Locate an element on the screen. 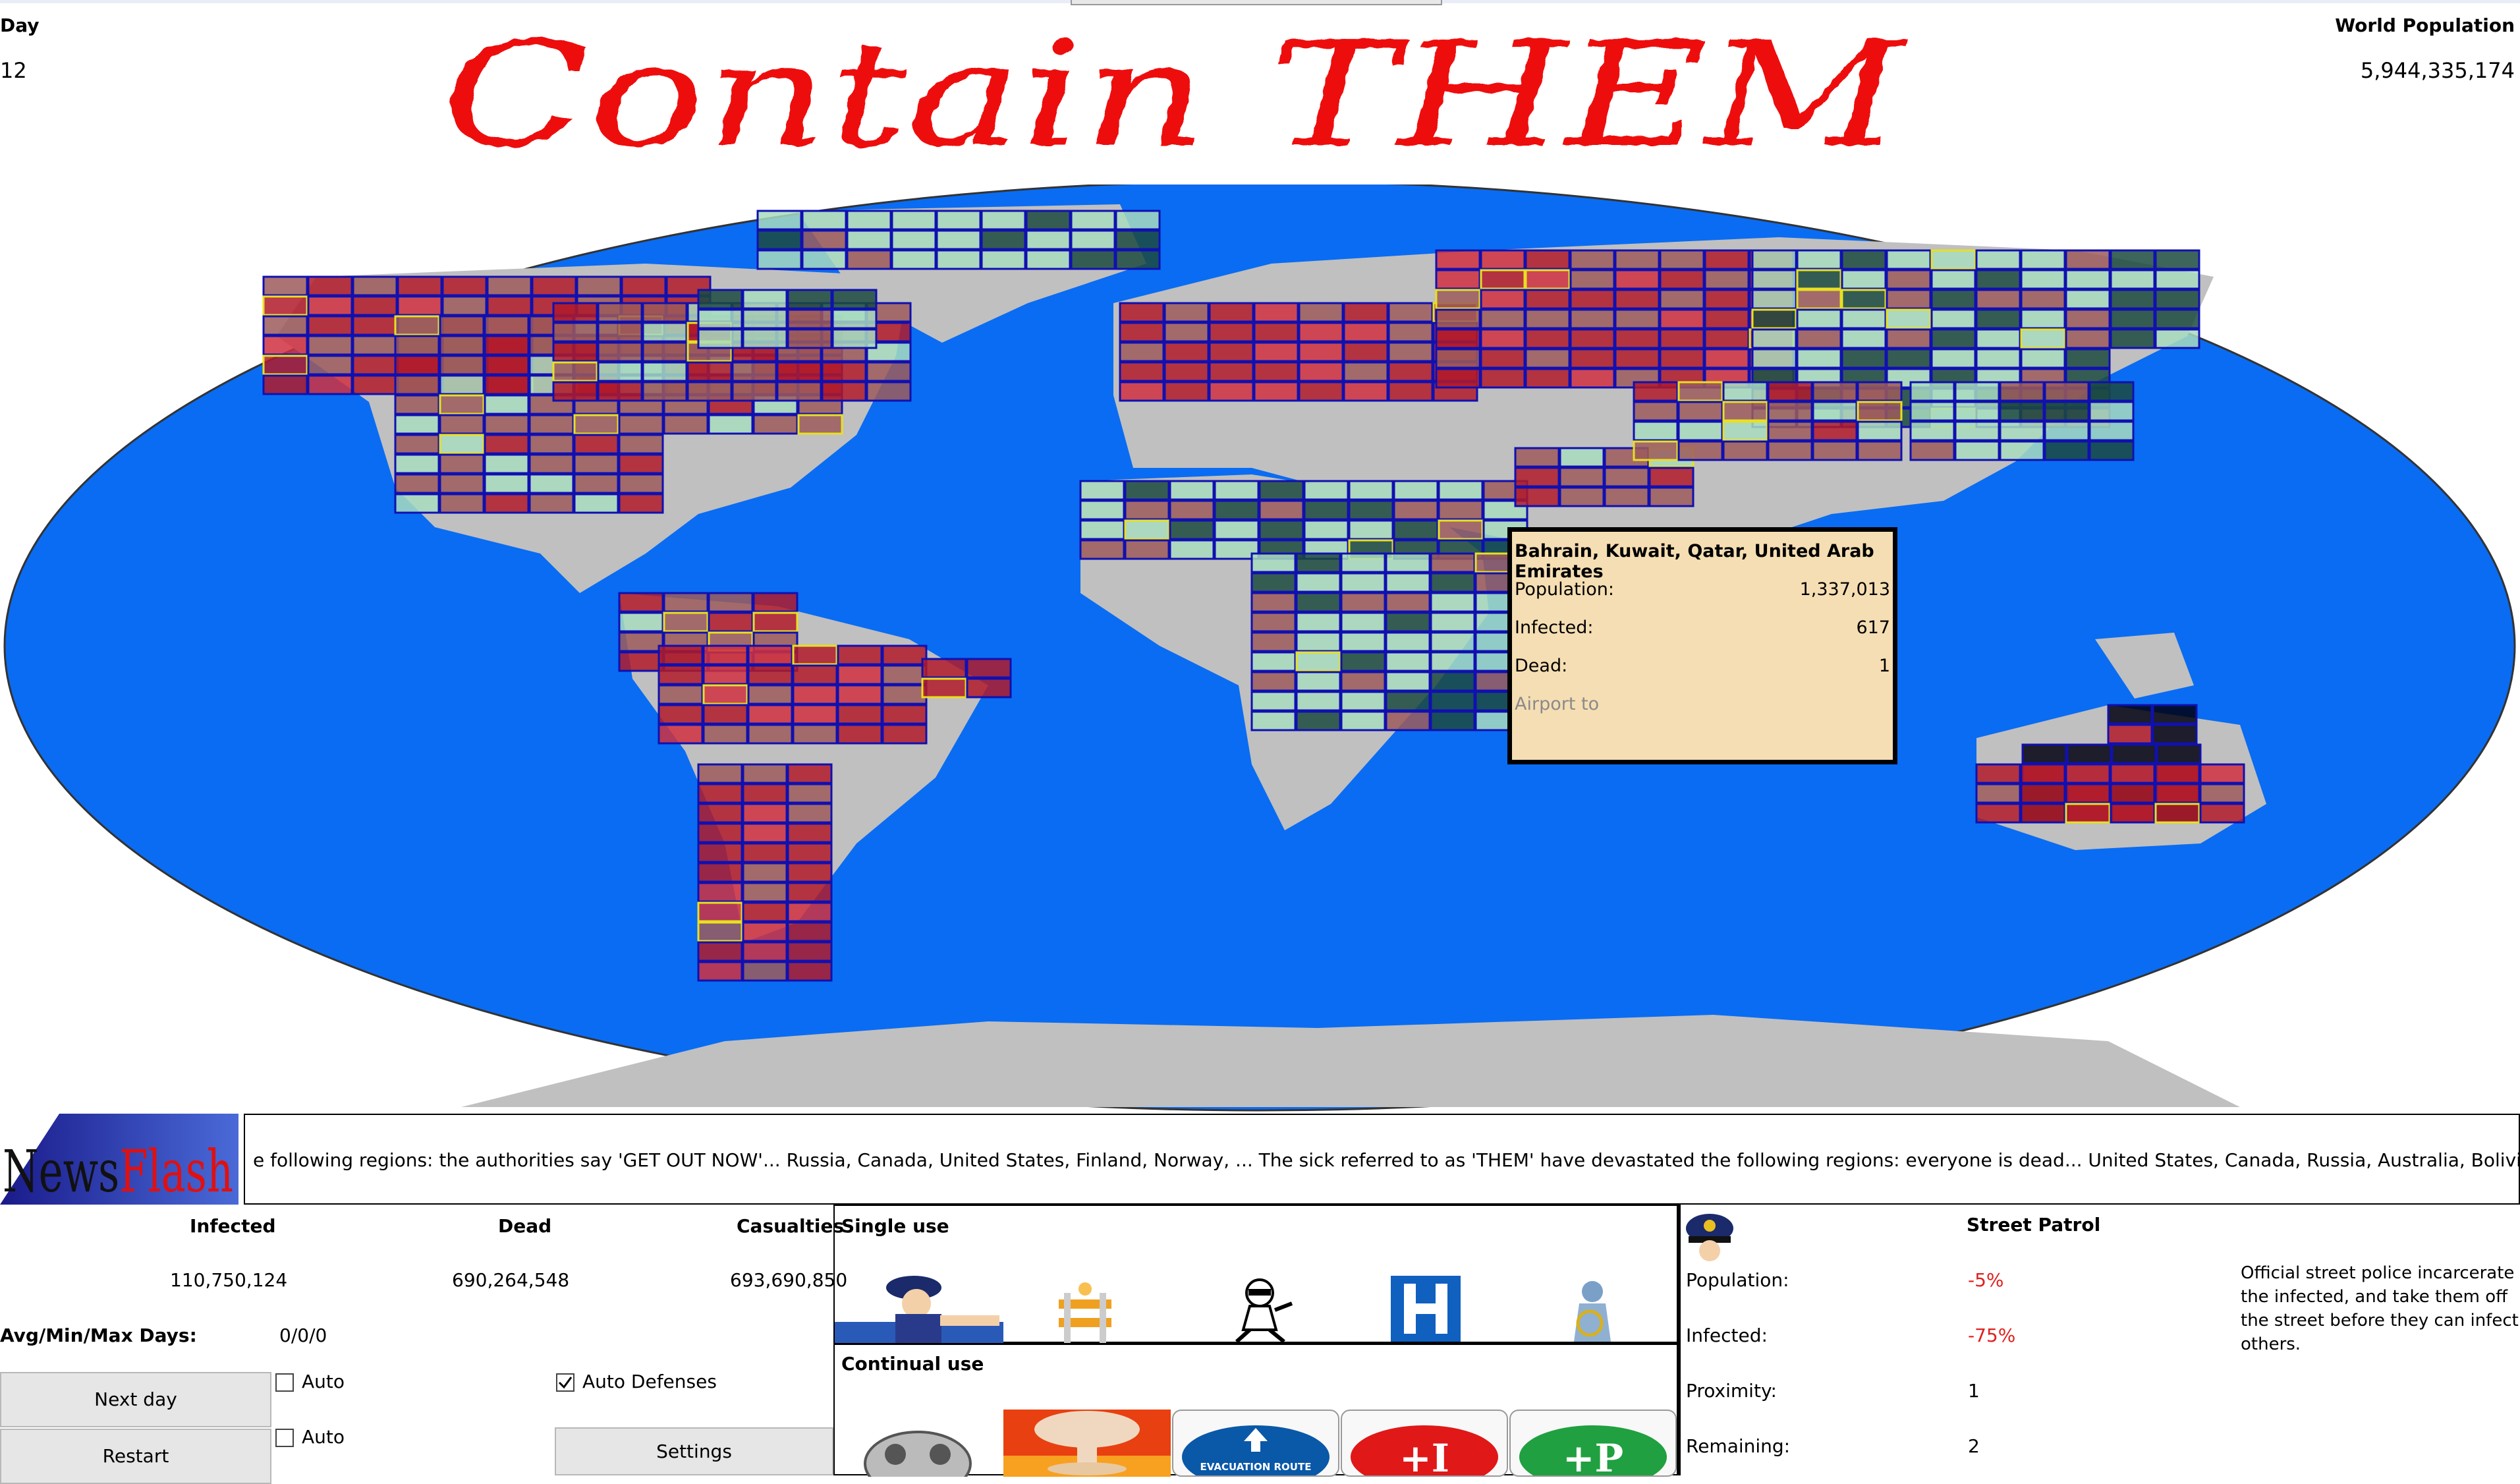 This screenshot has height=1484, width=2520. burglar-icon is located at coordinates (1259, 1310).